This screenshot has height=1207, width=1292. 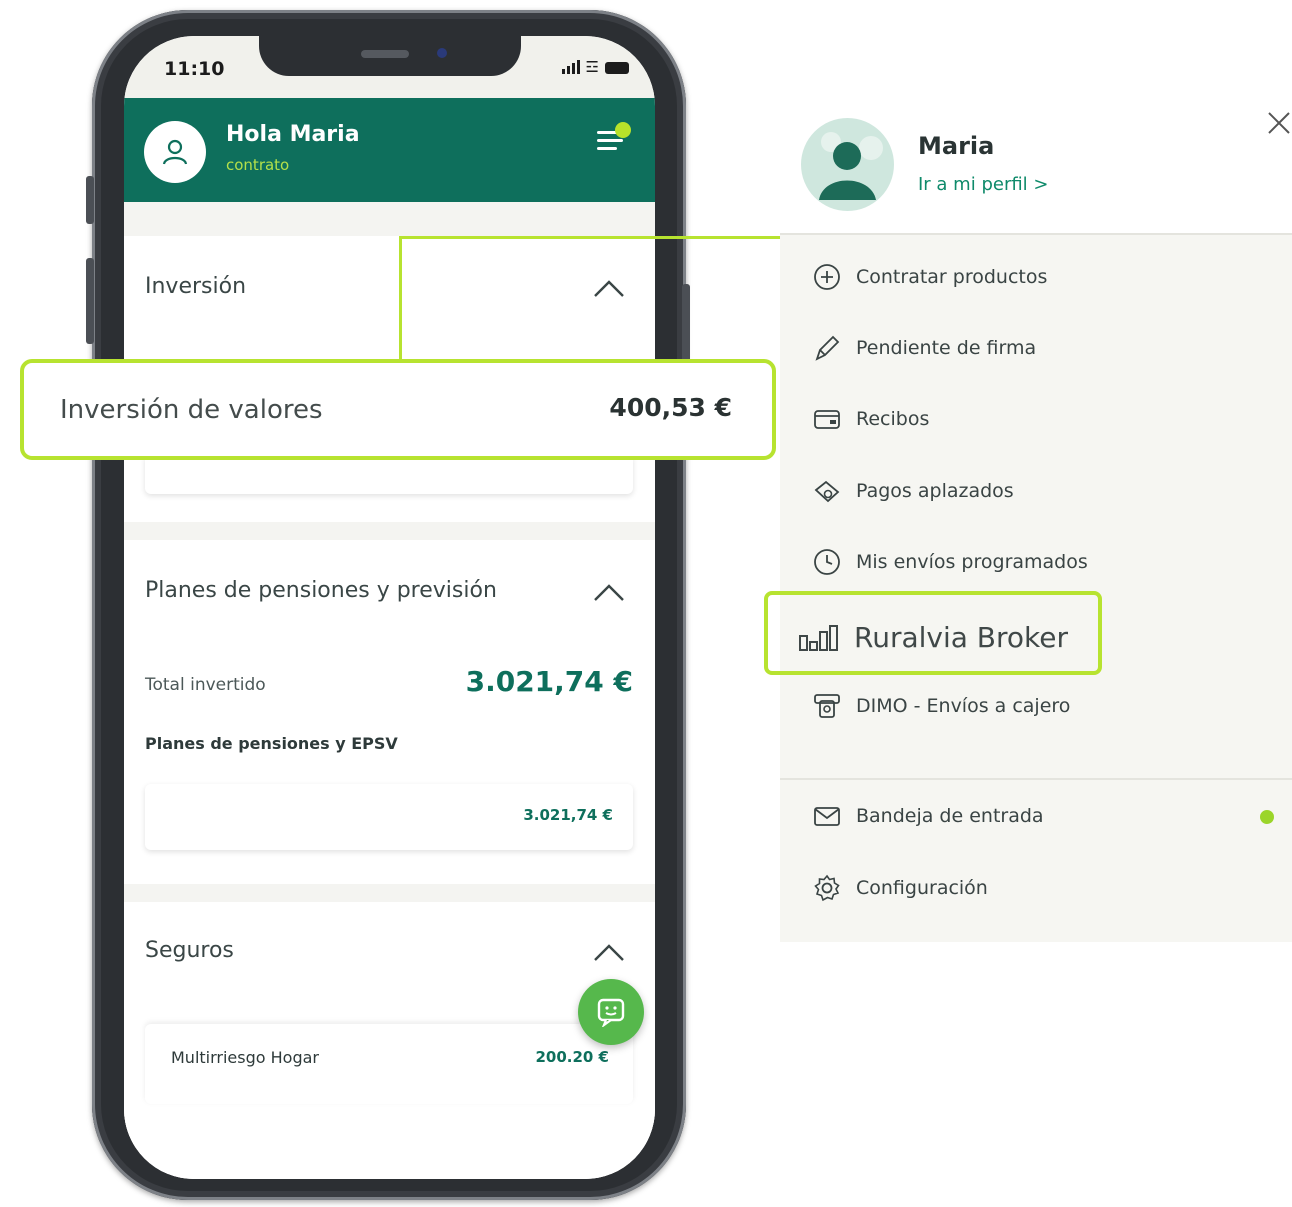 I want to click on callout-label: Inversión de valores, so click(x=191, y=410).